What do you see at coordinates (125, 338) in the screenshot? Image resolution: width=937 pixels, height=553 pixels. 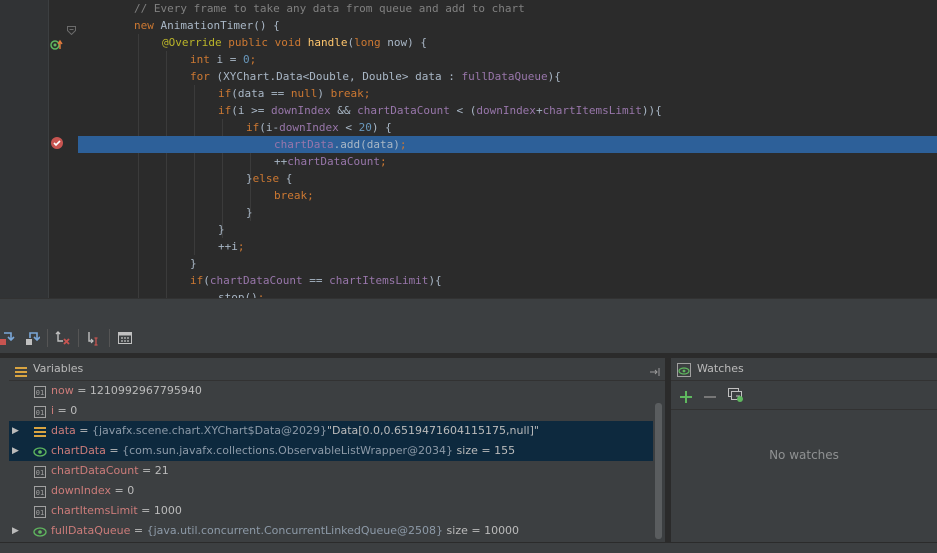 I see `evaluate-expression-icon` at bounding box center [125, 338].